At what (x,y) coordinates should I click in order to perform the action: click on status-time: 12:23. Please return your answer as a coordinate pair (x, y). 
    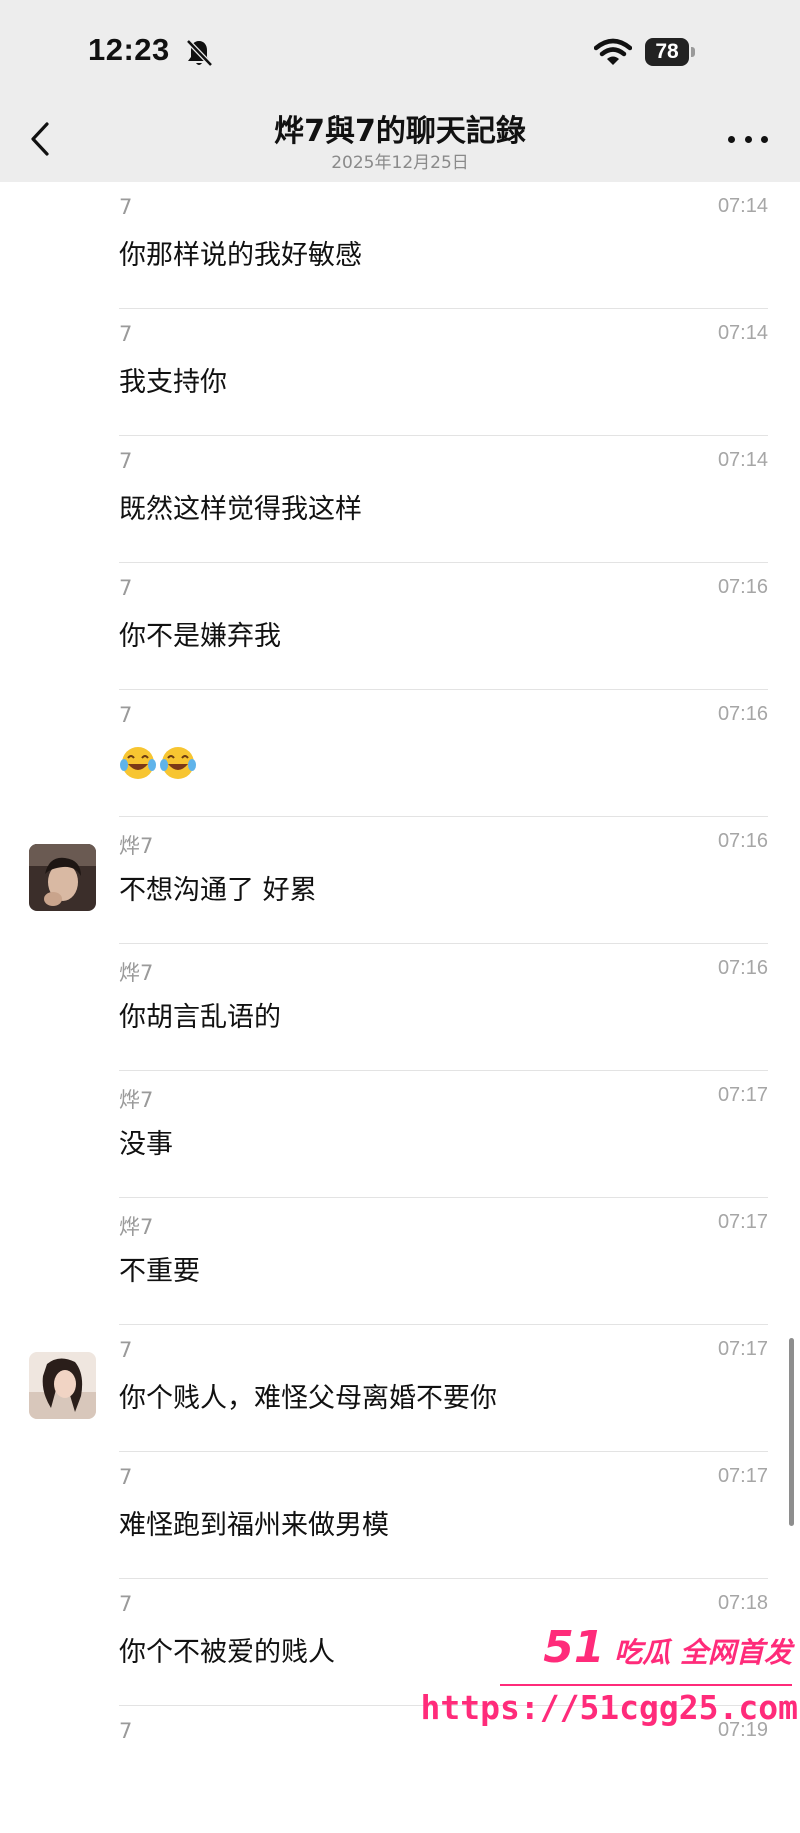
    Looking at the image, I should click on (129, 49).